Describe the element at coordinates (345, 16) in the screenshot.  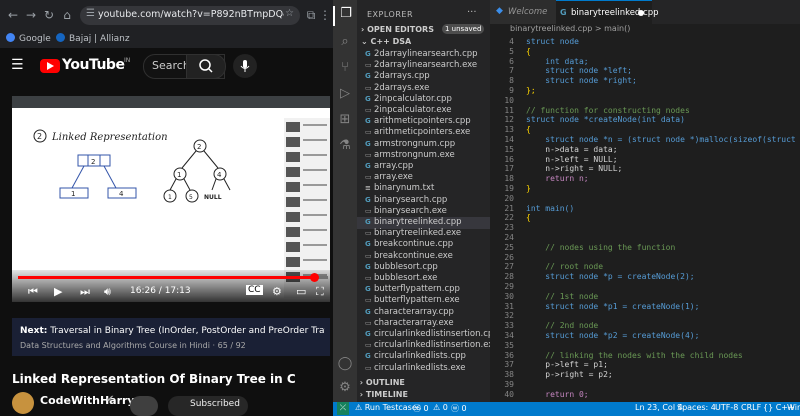
I see `explorer-icon: ❐` at that location.